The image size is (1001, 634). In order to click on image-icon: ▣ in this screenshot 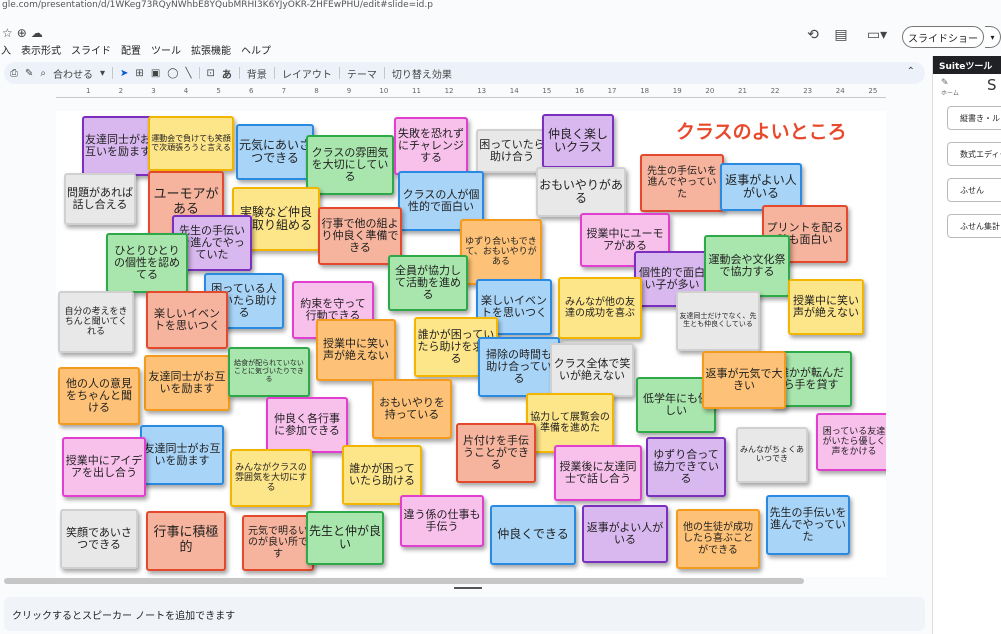, I will do `click(155, 73)`.